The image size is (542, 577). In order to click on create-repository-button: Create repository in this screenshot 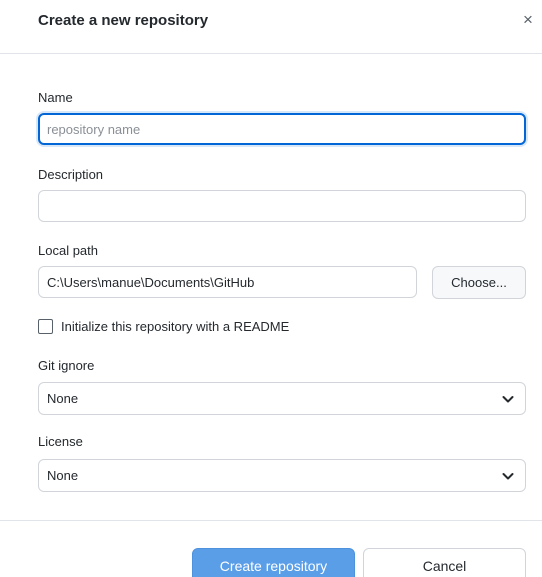, I will do `click(273, 562)`.